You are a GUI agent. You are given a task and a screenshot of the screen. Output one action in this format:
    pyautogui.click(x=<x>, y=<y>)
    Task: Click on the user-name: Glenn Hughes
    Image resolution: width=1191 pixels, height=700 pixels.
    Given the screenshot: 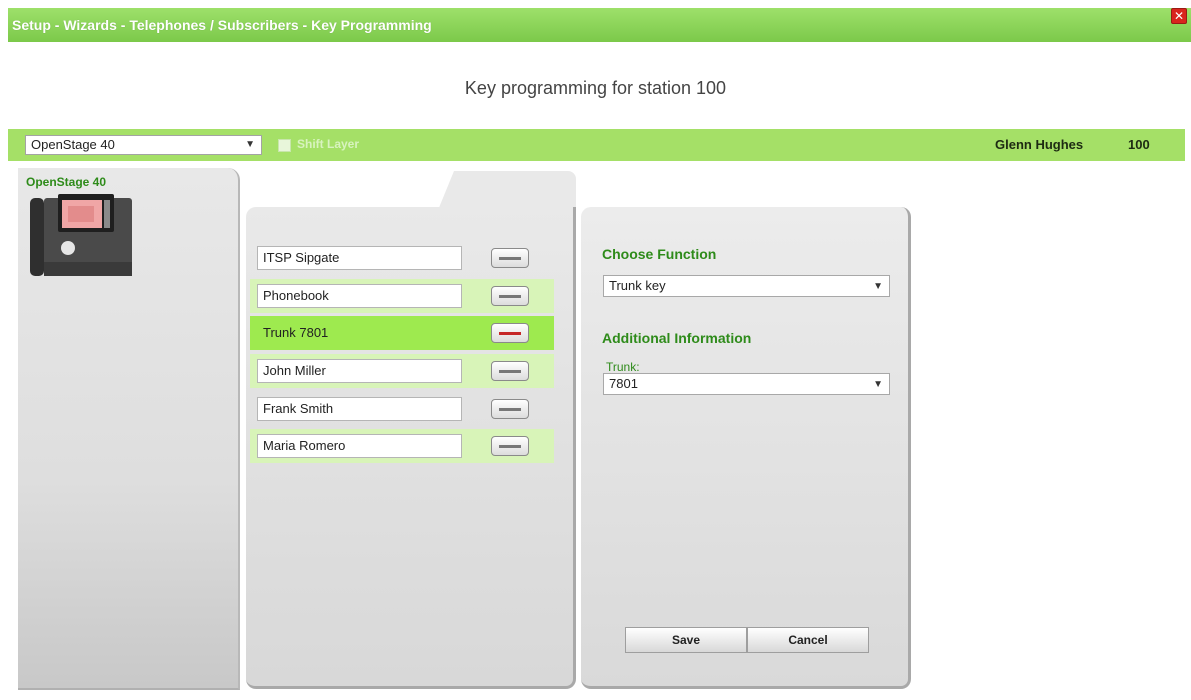 What is the action you would take?
    pyautogui.click(x=1039, y=144)
    